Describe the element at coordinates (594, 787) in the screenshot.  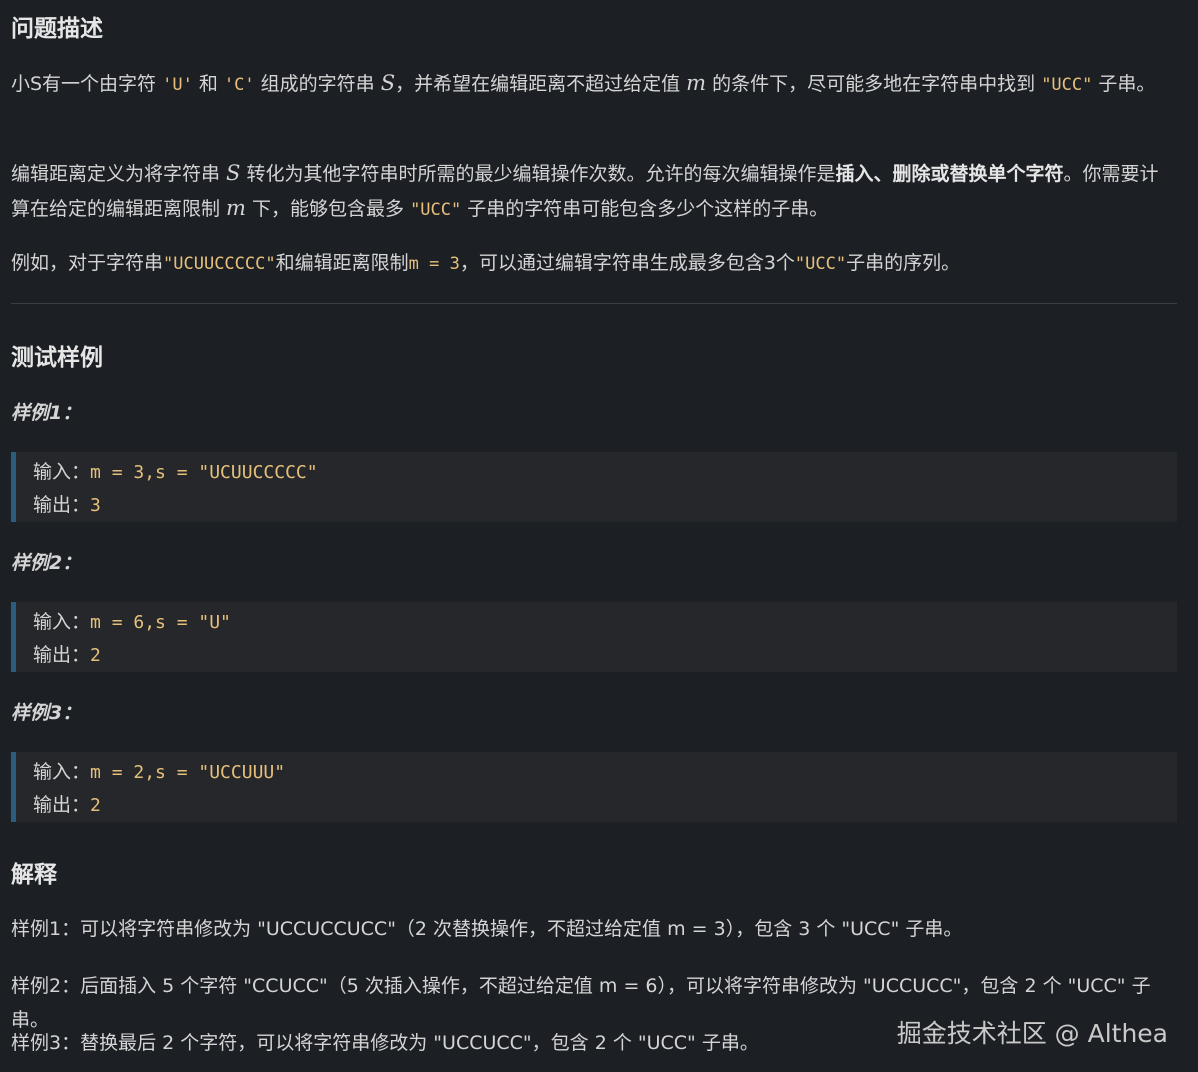
I see `sample-3-block: 输入：m = 2,s = "UCCUUU" 输出：2` at that location.